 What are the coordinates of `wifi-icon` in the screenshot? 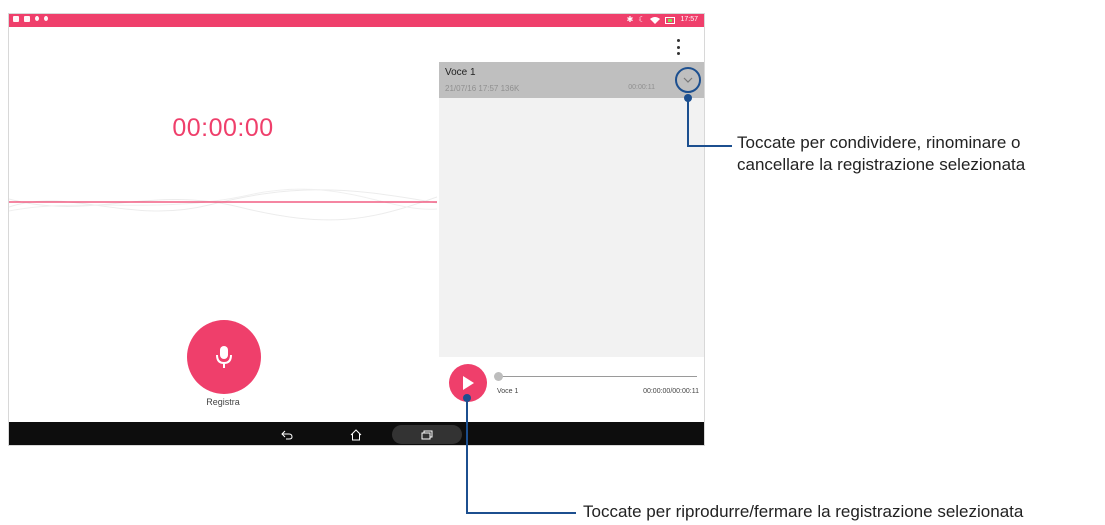 It's located at (655, 20).